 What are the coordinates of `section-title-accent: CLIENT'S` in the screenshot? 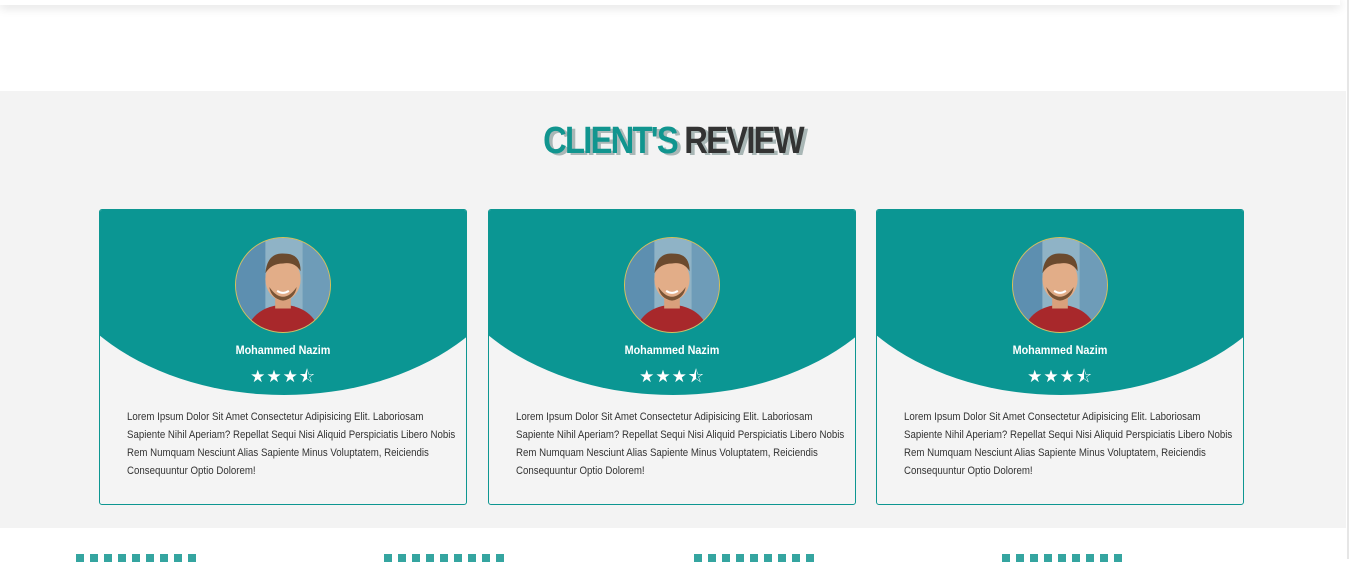 It's located at (611, 141).